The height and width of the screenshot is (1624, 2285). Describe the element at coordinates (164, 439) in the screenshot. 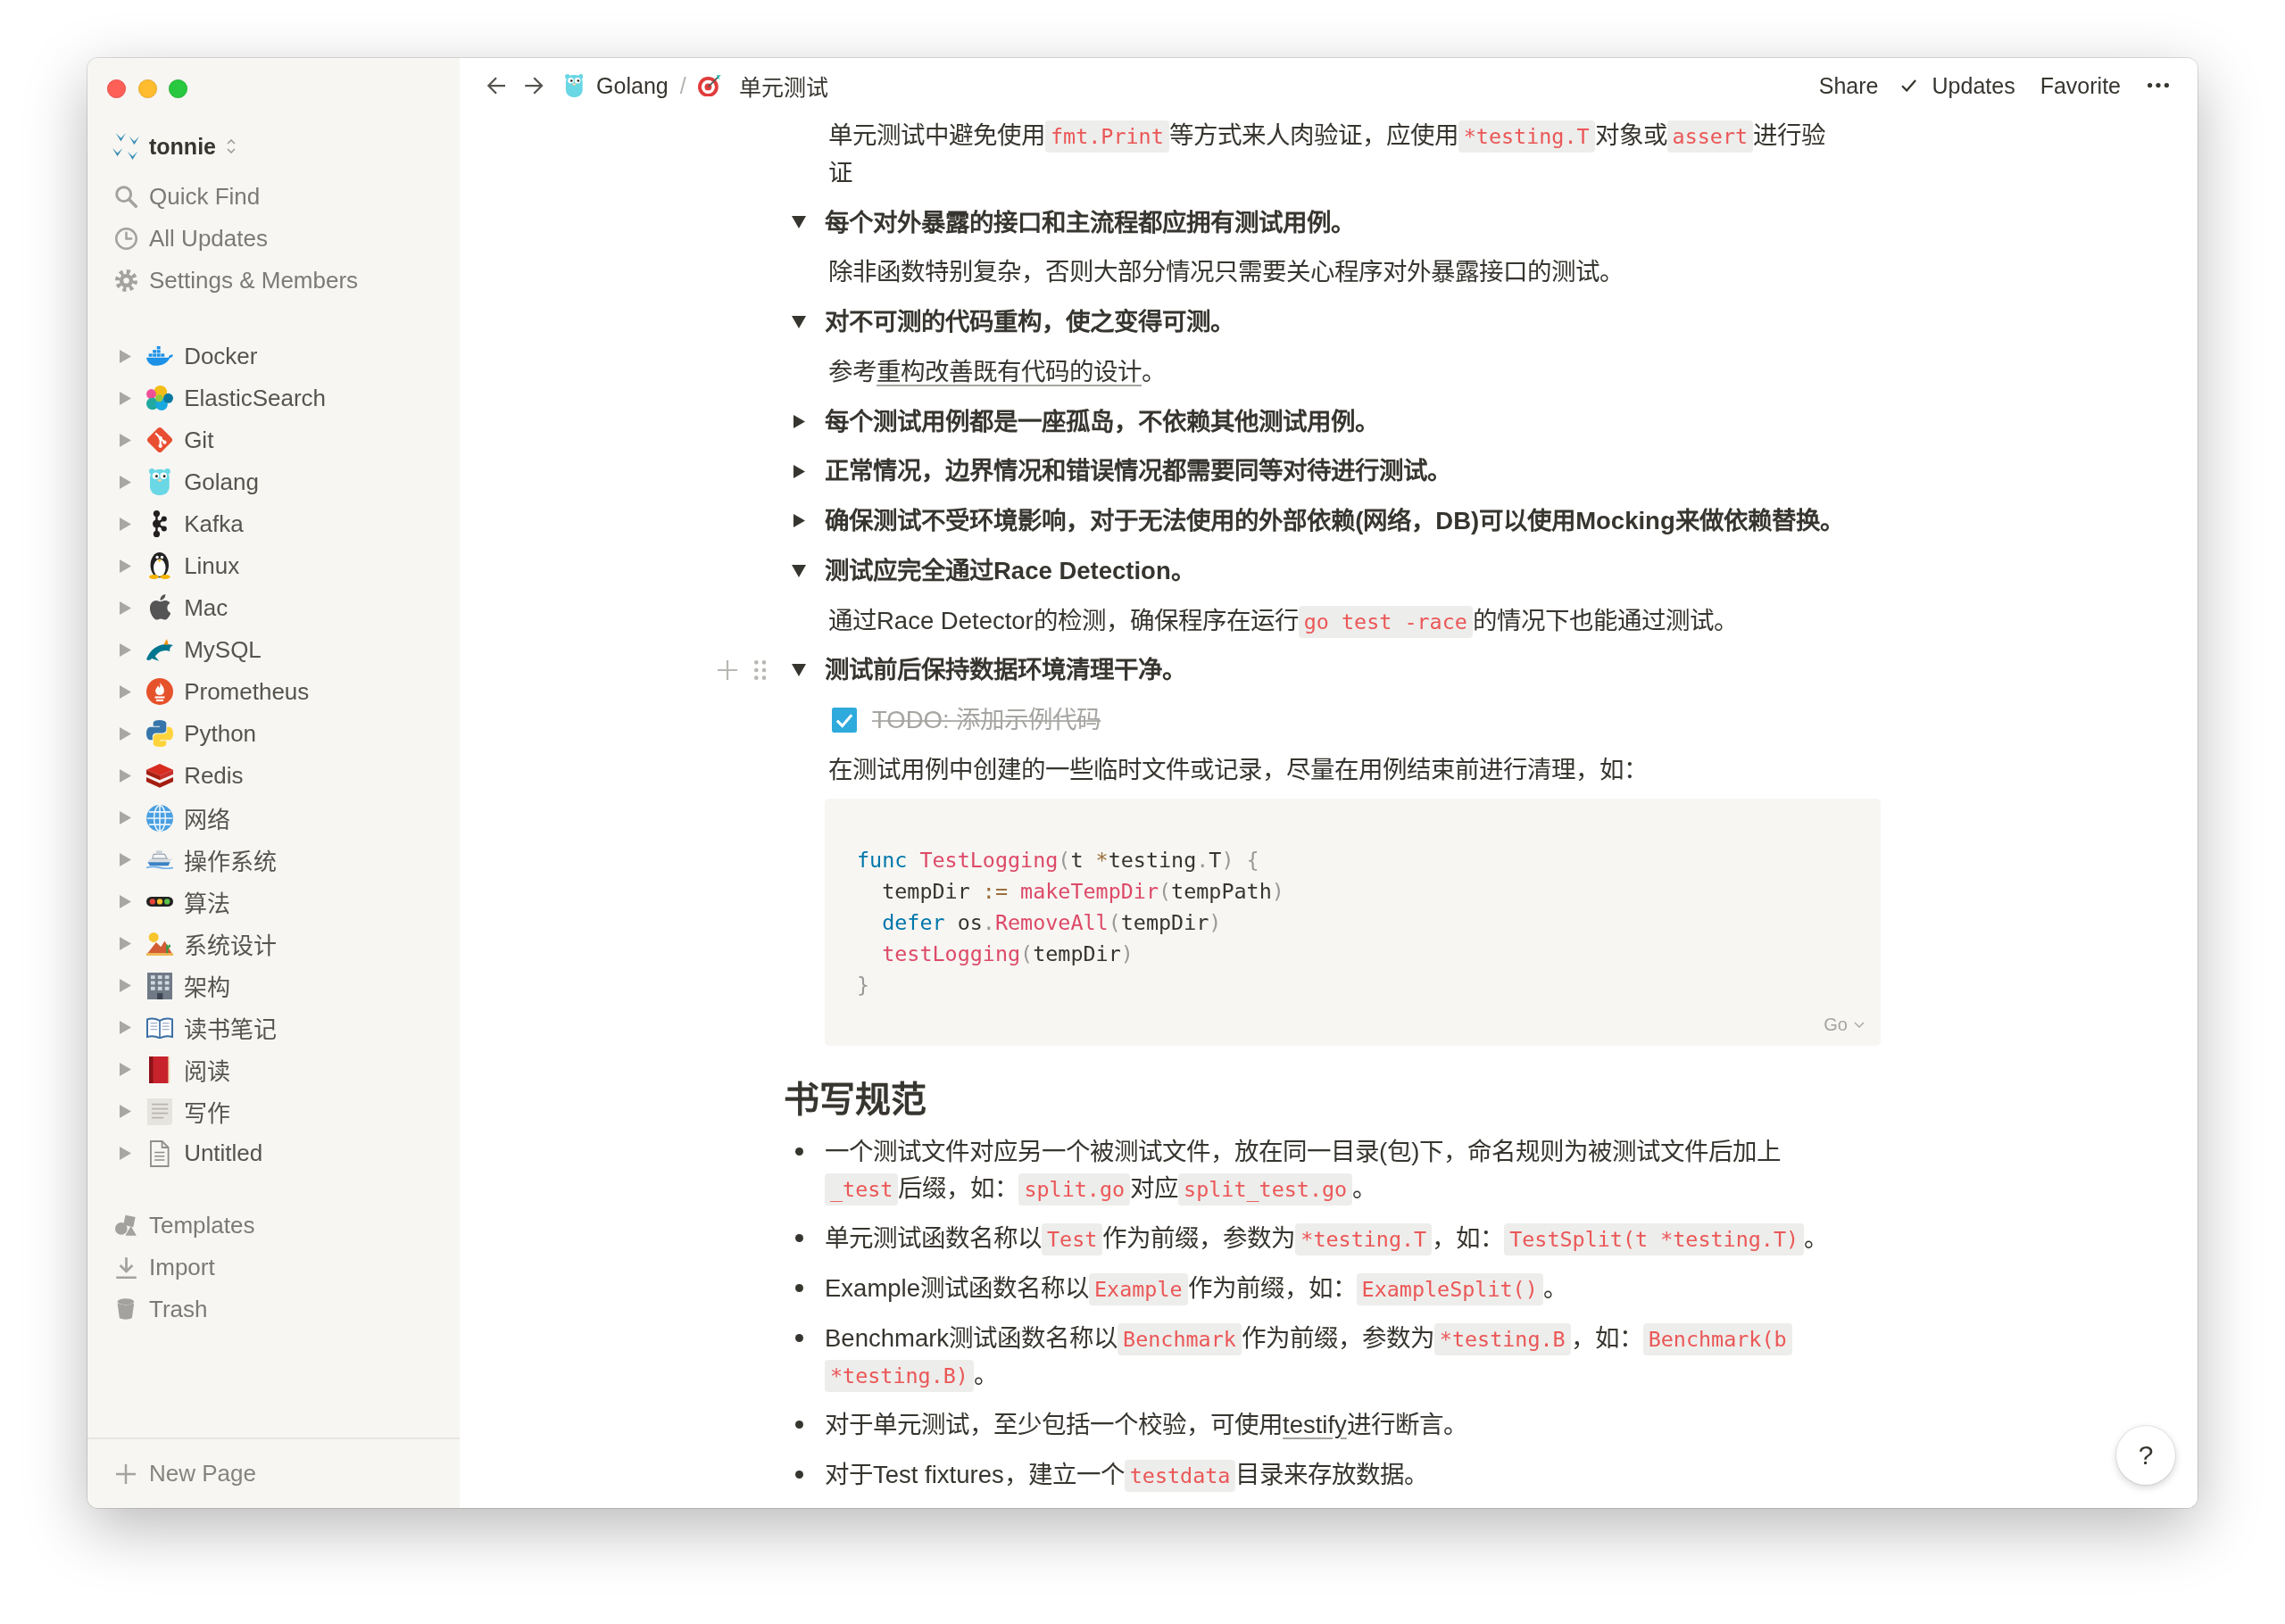

I see `page-item: Git` at that location.